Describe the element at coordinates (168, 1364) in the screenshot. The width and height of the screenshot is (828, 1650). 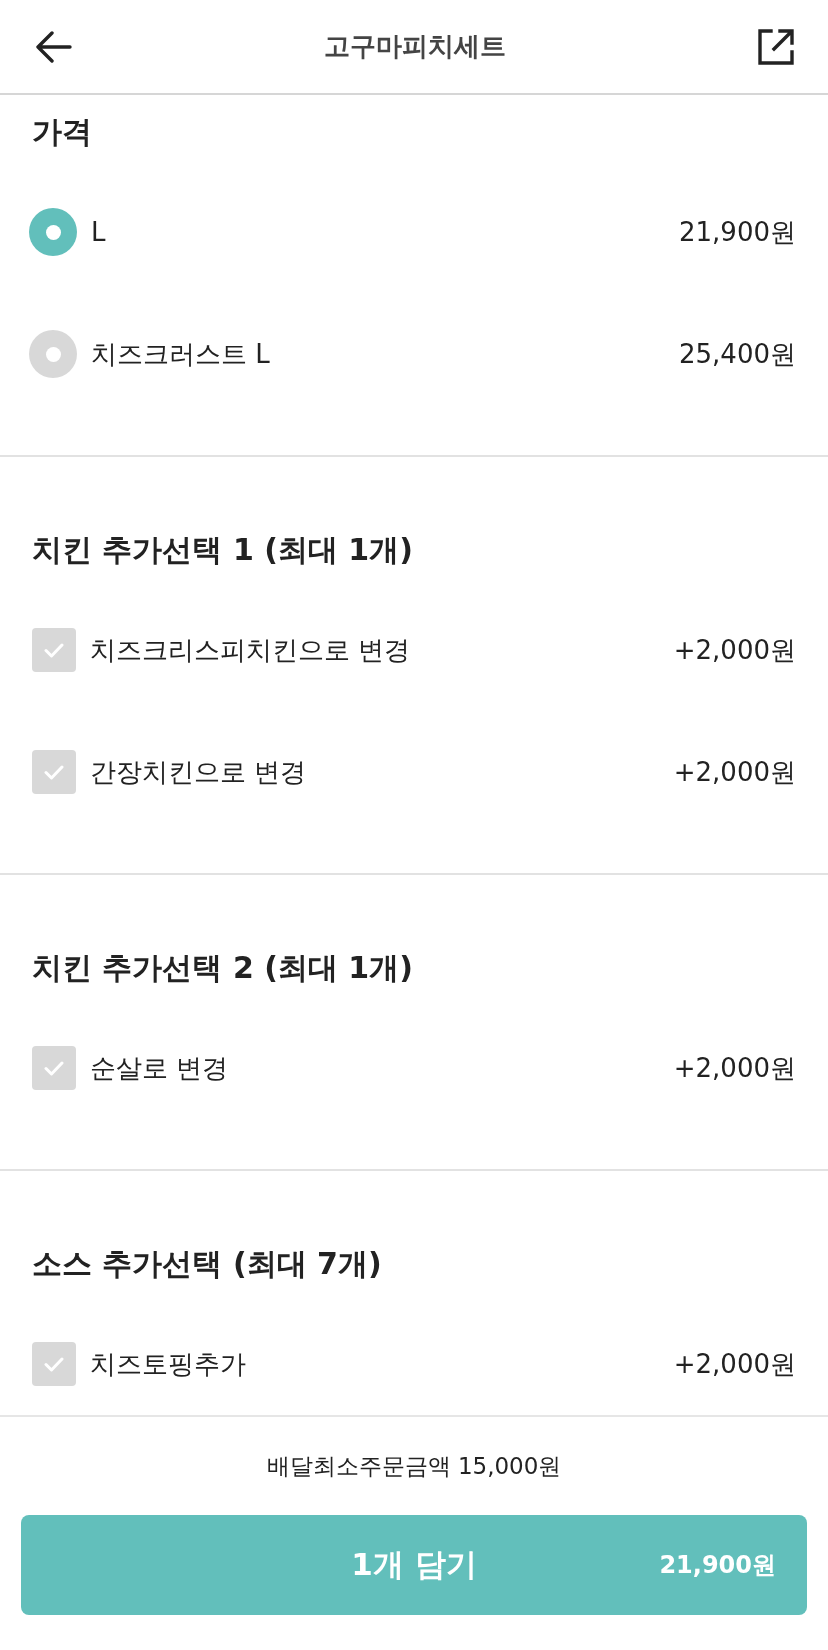
I see `option-label: 치즈토핑추가` at that location.